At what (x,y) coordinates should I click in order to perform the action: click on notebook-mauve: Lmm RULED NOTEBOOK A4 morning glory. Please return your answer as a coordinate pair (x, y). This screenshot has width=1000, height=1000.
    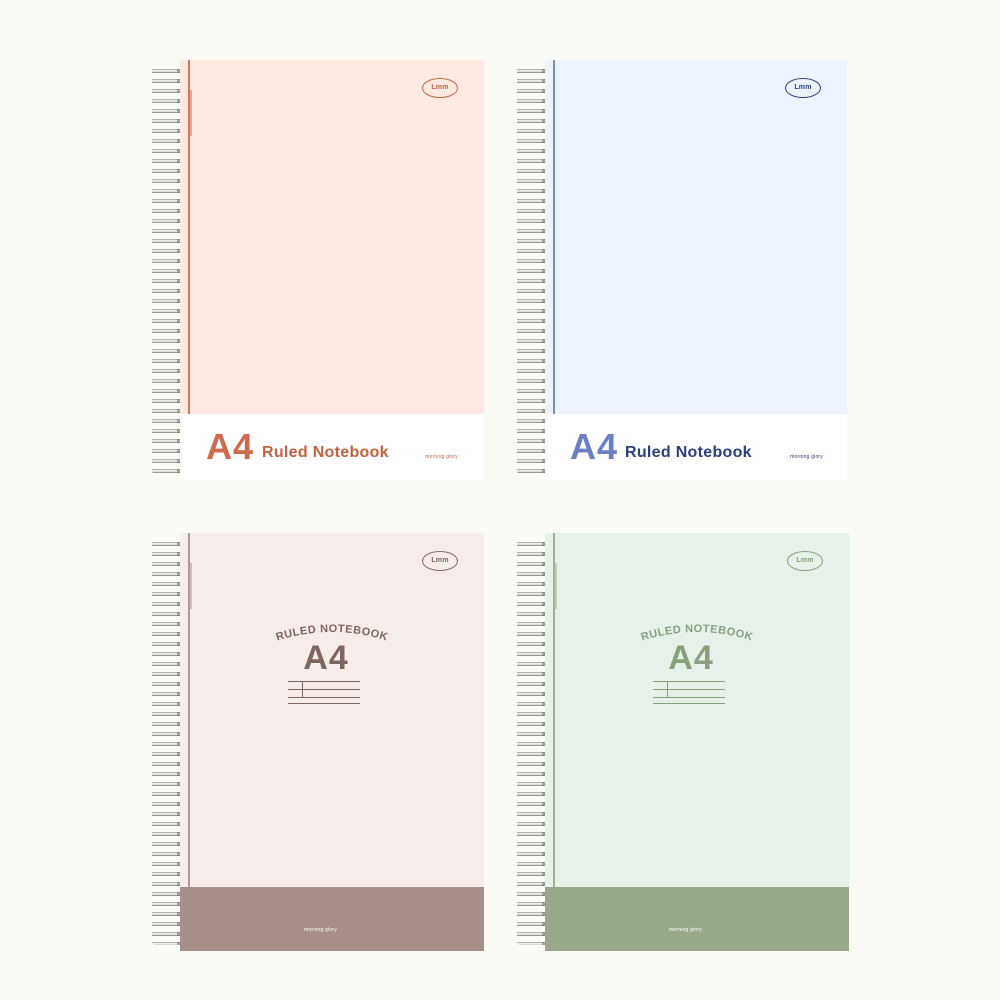
    Looking at the image, I should click on (318, 742).